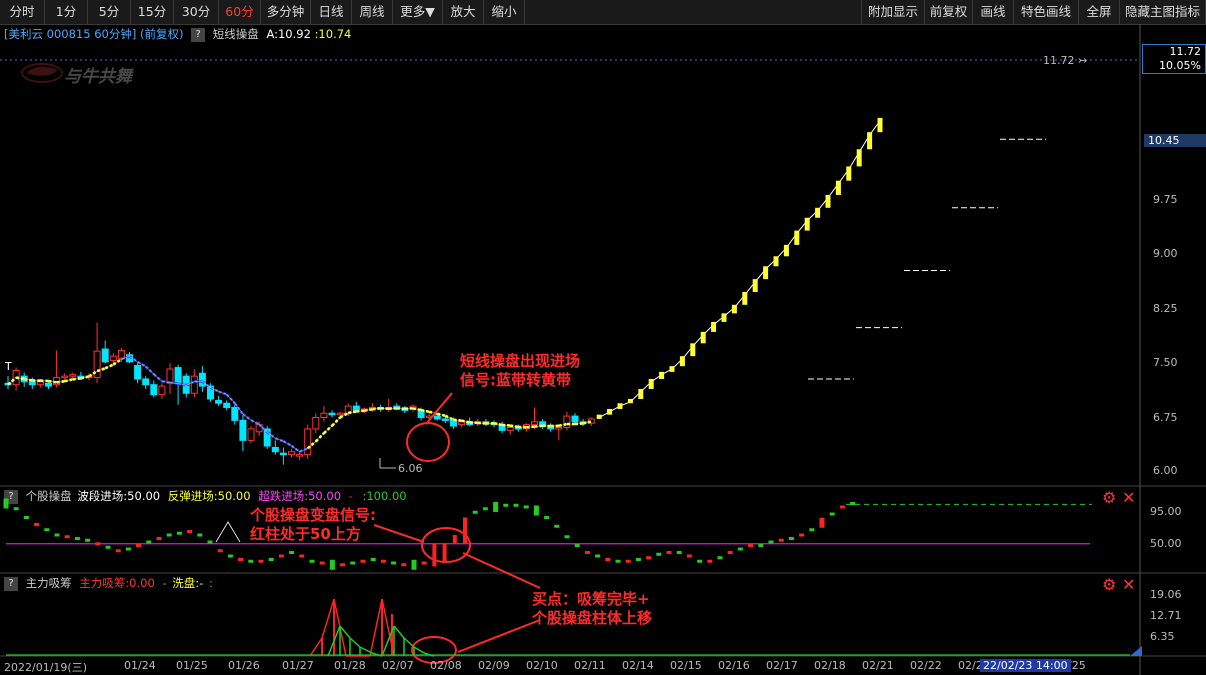 This screenshot has height=675, width=1206. I want to click on top-pct-label: 10.05%, so click(1180, 65).